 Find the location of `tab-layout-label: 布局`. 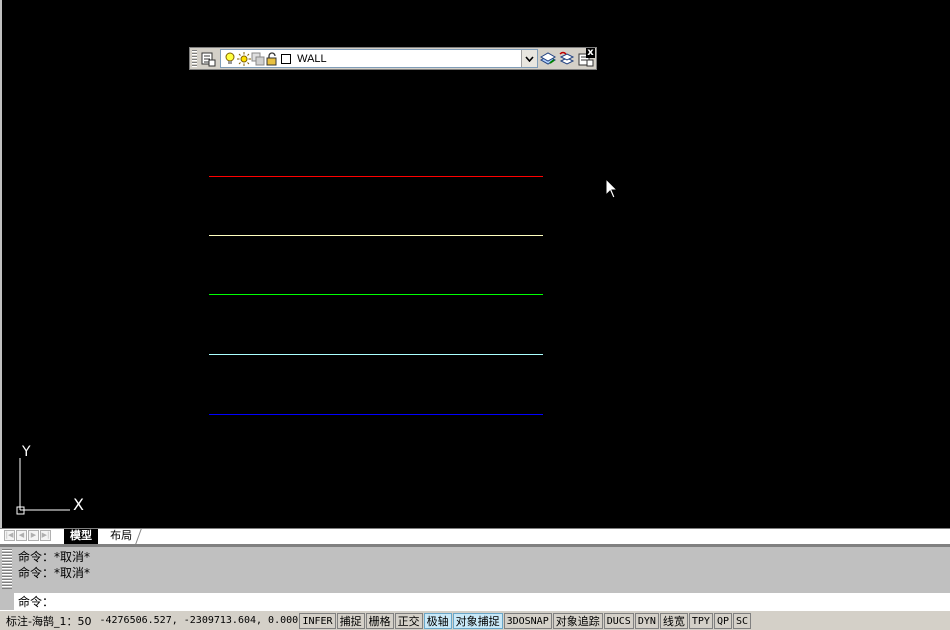

tab-layout-label: 布局 is located at coordinates (121, 535).